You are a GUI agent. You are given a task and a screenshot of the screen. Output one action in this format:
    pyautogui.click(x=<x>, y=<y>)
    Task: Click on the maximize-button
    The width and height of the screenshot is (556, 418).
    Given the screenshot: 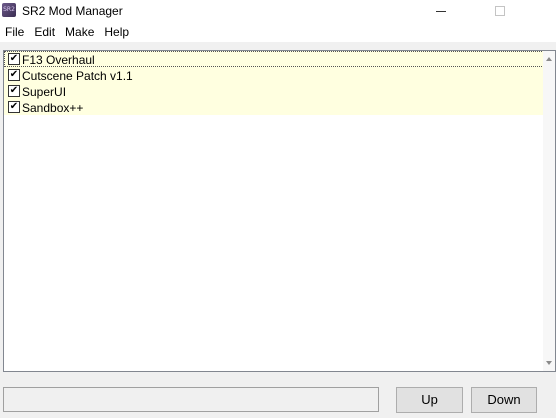 What is the action you would take?
    pyautogui.click(x=500, y=11)
    